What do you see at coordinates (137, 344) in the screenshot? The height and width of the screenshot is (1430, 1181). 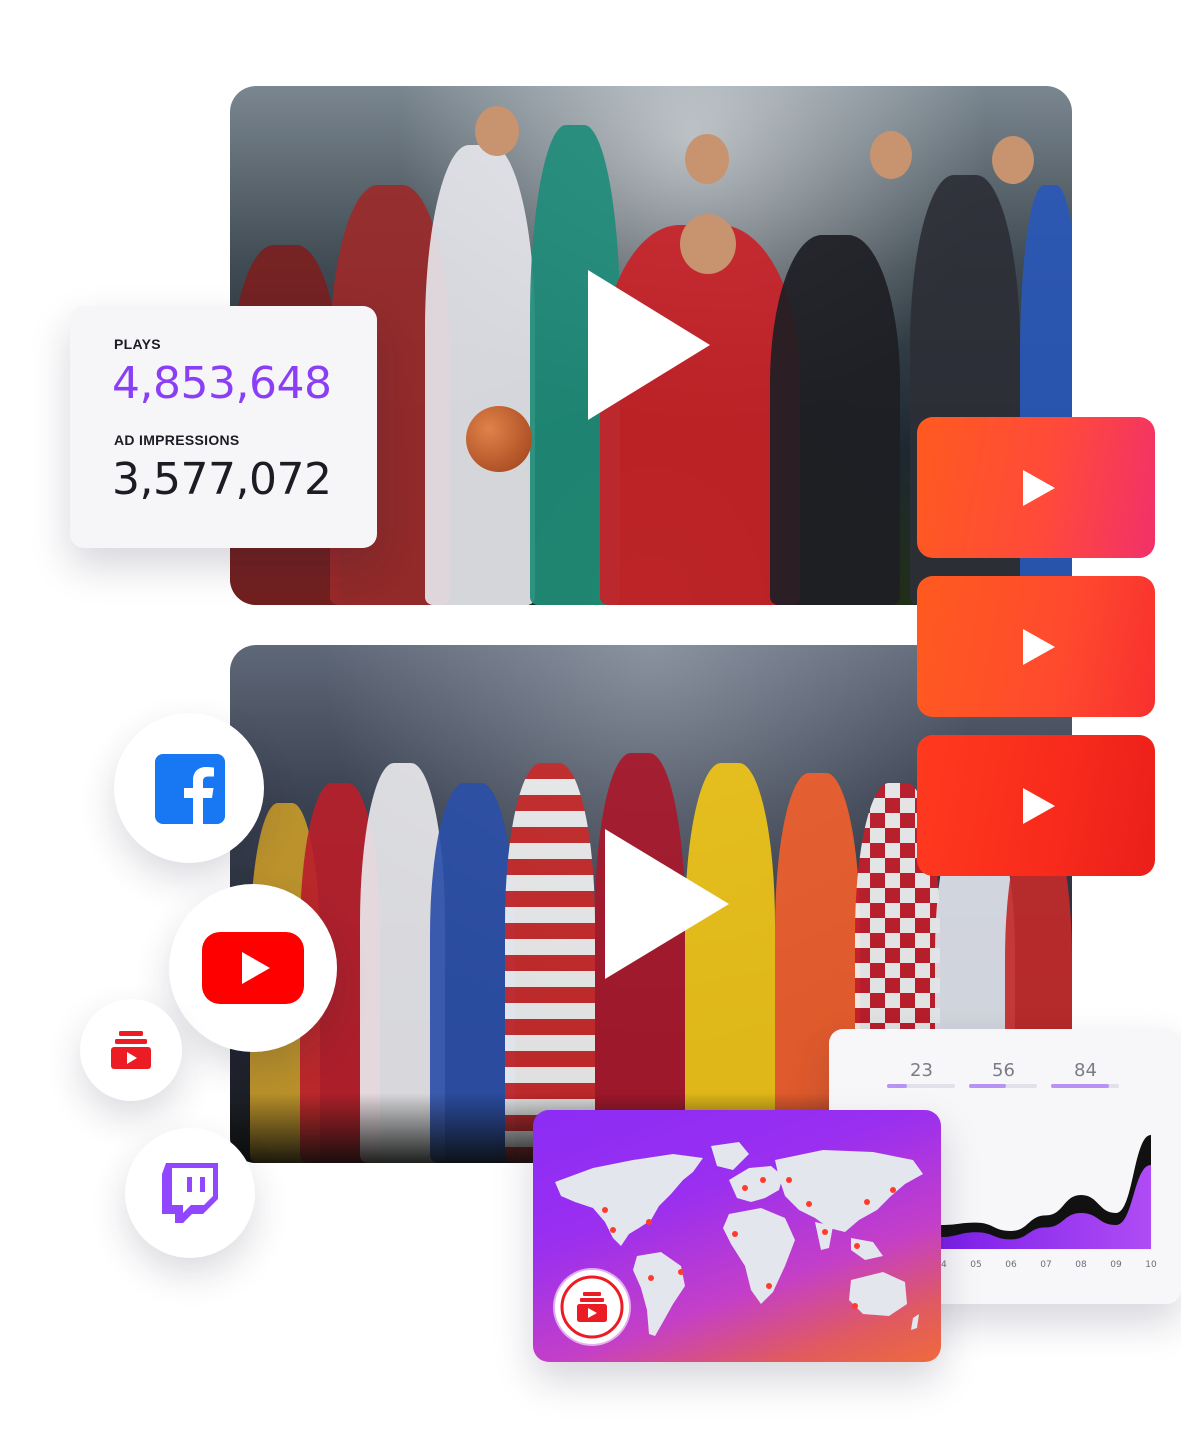 I see `plays-label: PLAYS` at bounding box center [137, 344].